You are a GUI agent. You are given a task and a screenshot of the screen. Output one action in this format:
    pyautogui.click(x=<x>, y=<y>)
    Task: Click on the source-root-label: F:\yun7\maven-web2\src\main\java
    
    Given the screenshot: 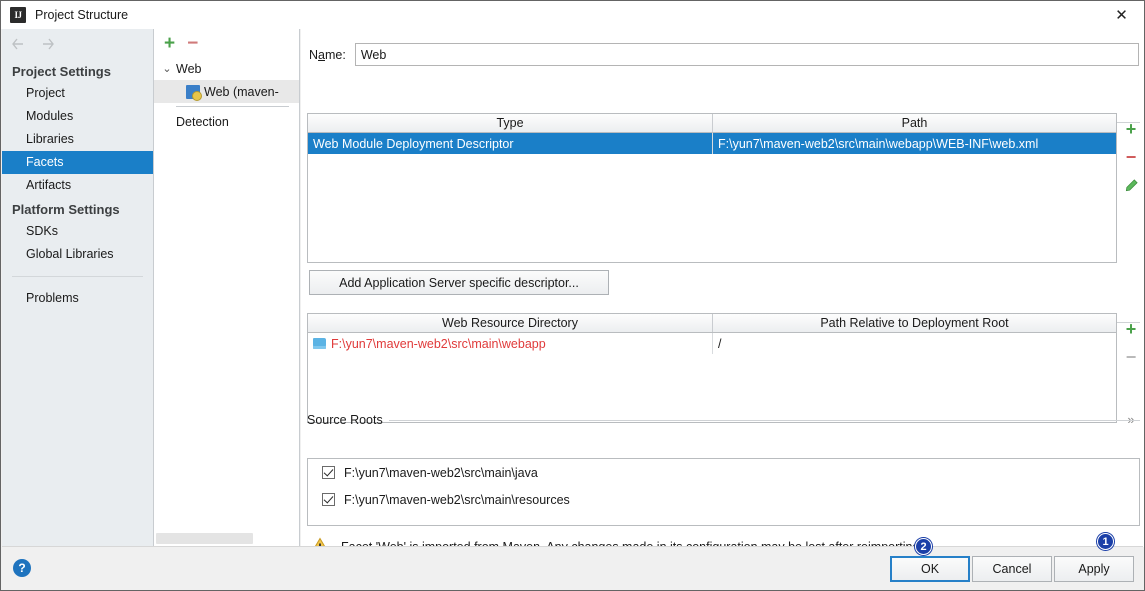 What is the action you would take?
    pyautogui.click(x=441, y=472)
    